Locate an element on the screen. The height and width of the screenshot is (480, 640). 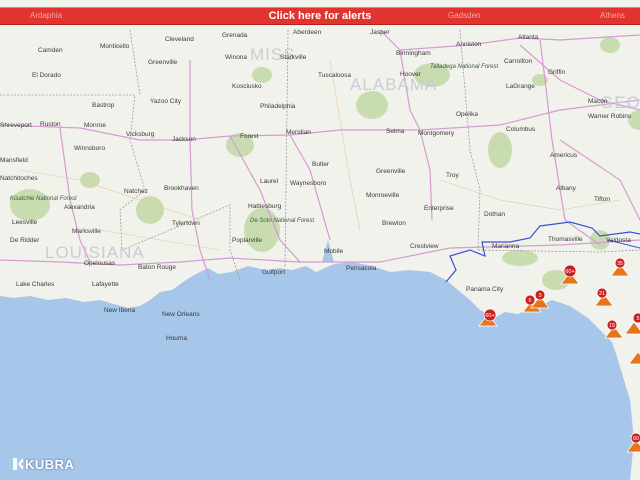
city-label: El Dorado is located at coordinates (46, 75).